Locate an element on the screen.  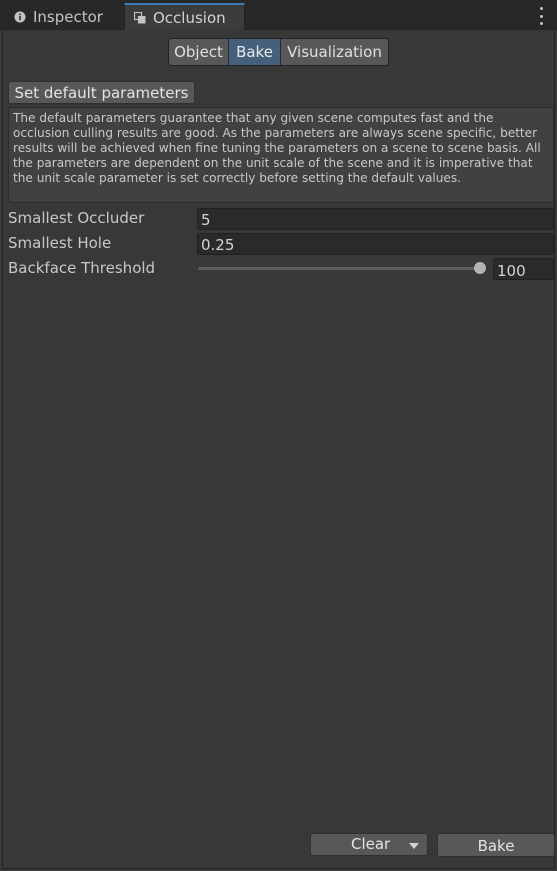
tab-occlusion: Occlusion is located at coordinates (184, 16).